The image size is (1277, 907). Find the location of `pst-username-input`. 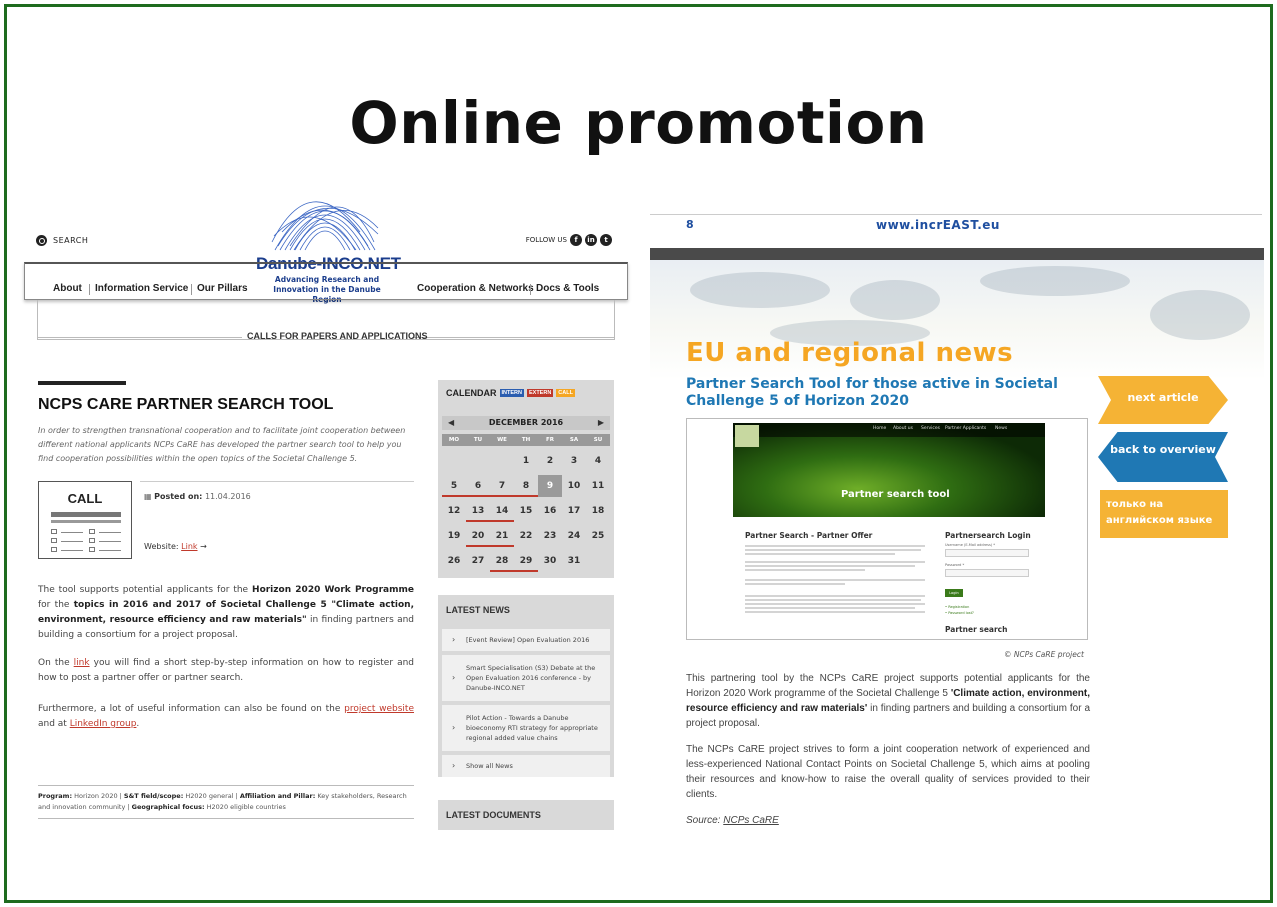

pst-username-input is located at coordinates (987, 553).